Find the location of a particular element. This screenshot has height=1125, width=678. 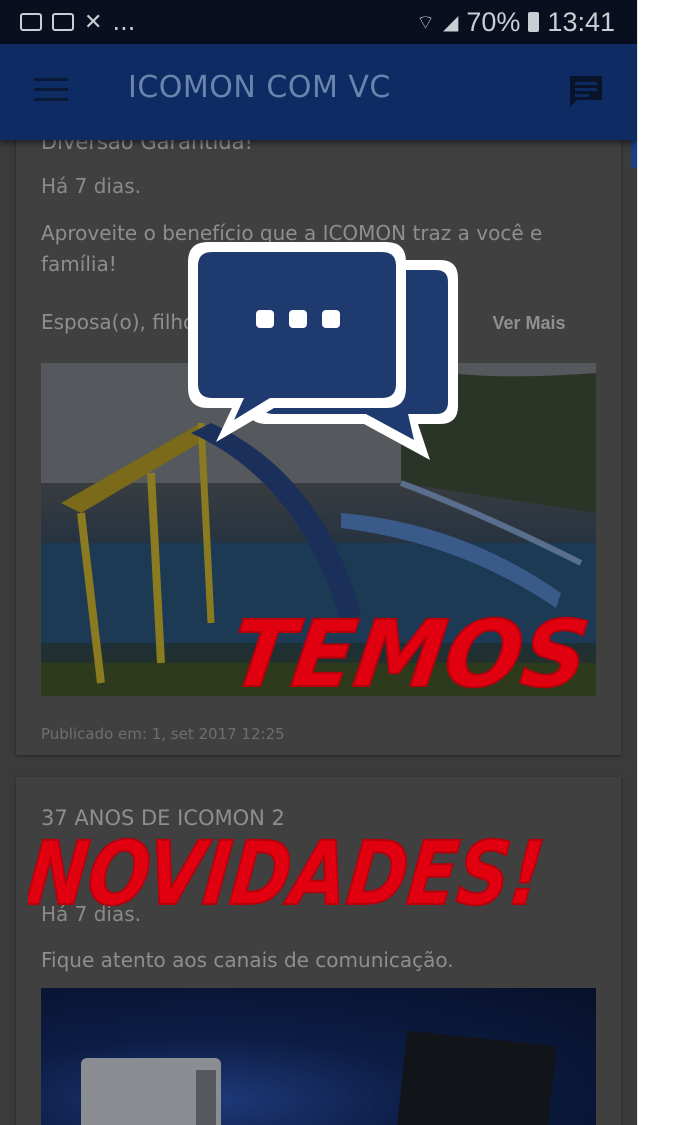

post-age: Há 7 dias. is located at coordinates (91, 186).